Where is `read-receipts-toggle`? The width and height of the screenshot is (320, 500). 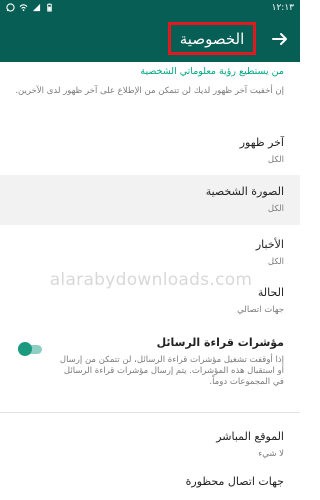 read-receipts-toggle is located at coordinates (31, 349).